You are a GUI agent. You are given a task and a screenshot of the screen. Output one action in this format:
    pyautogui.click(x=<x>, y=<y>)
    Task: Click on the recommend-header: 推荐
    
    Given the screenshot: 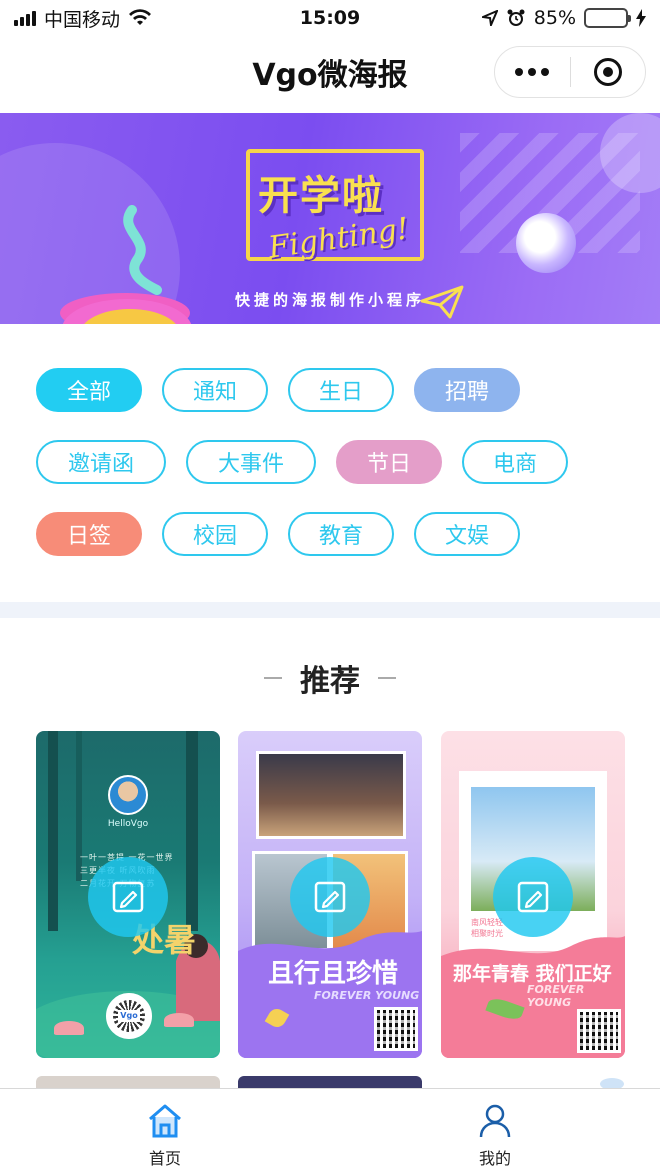 What is the action you would take?
    pyautogui.click(x=330, y=678)
    